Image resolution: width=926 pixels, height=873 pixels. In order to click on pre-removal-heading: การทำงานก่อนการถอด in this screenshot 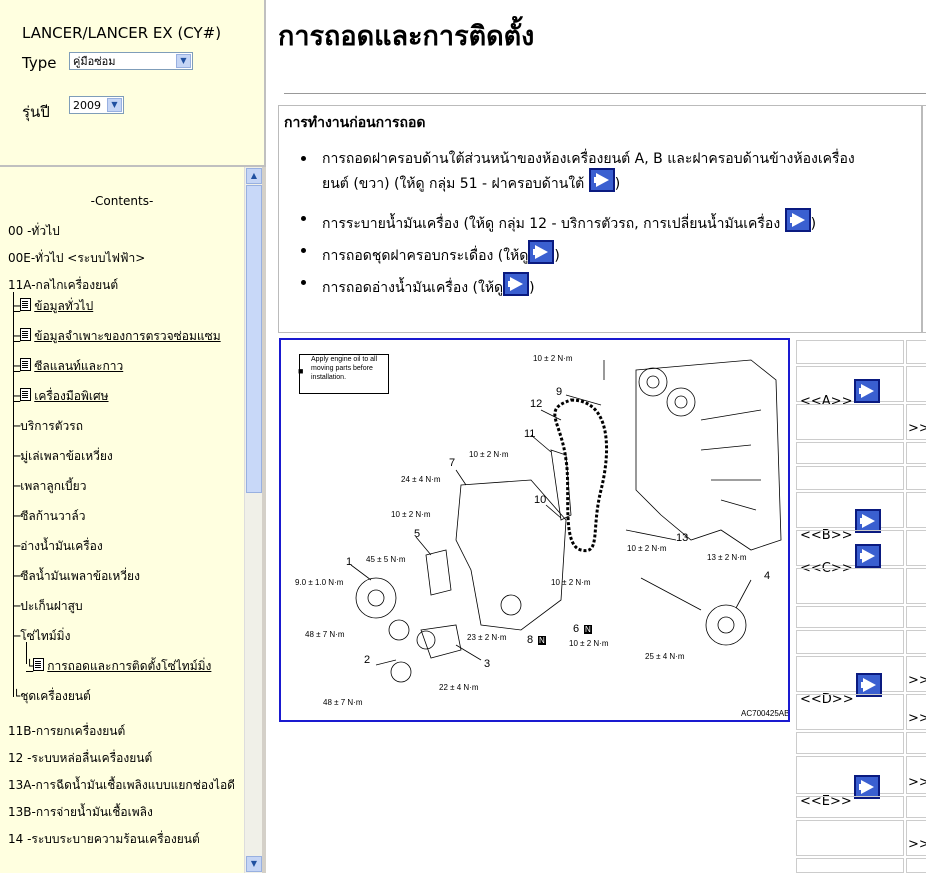, I will do `click(355, 123)`.